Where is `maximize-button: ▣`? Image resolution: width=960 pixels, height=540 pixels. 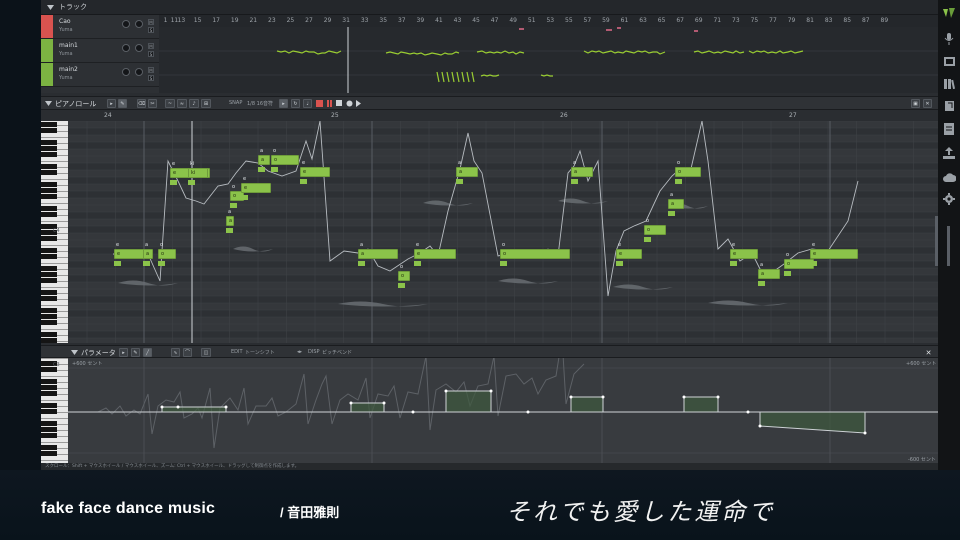 maximize-button: ▣ is located at coordinates (915, 103).